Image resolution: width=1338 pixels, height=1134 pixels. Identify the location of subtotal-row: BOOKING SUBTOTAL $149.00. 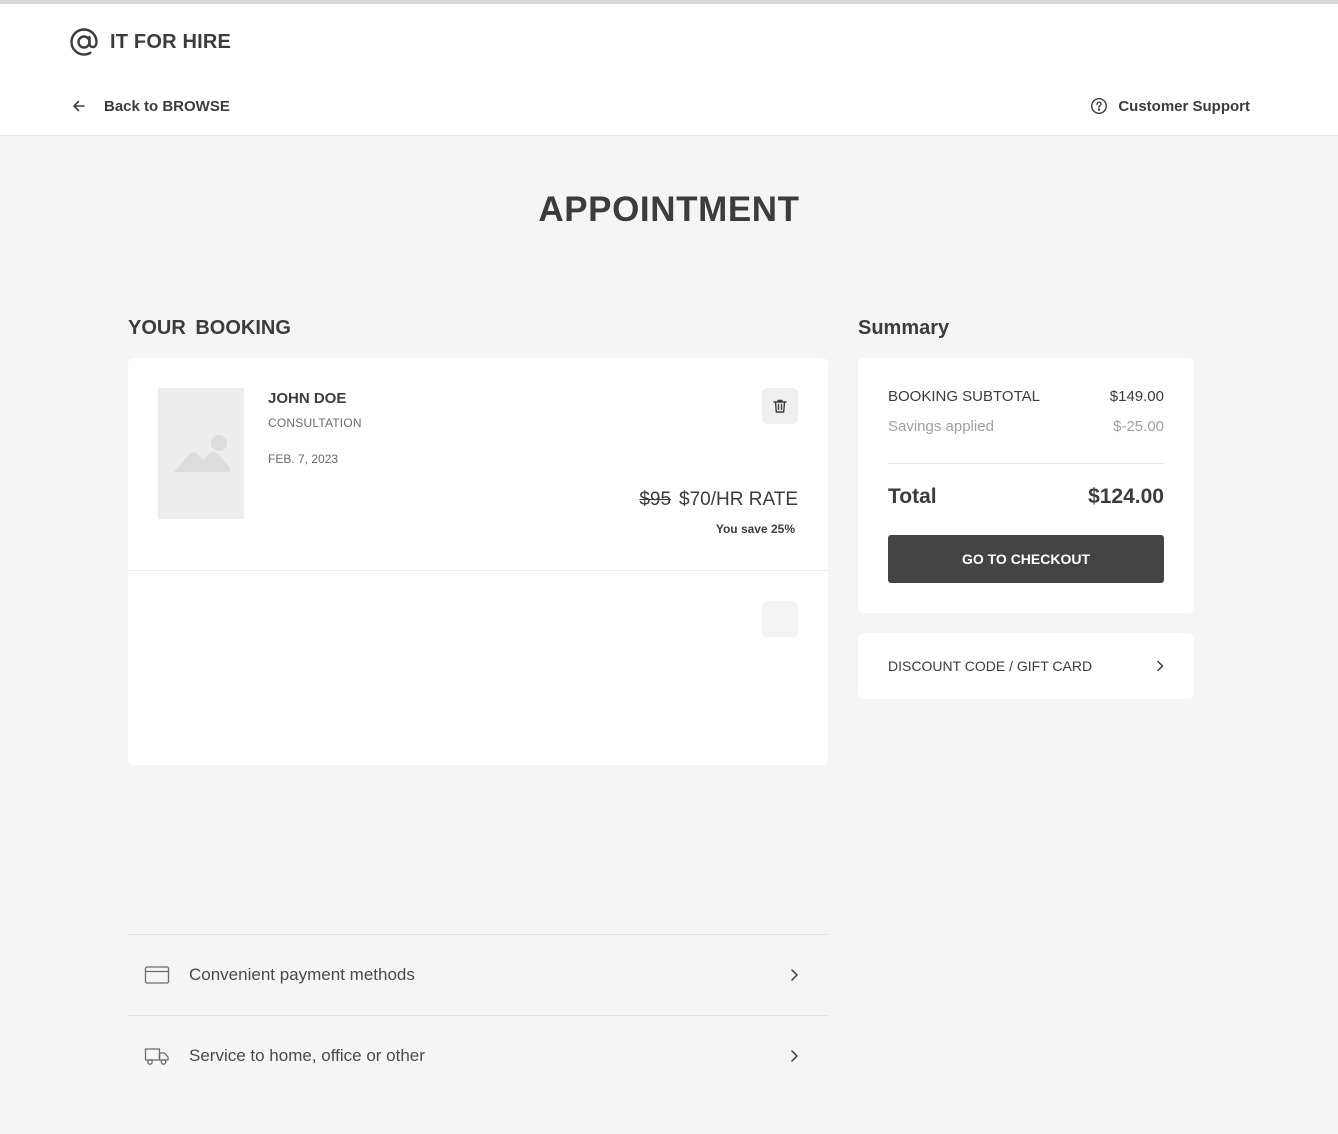
(1026, 396).